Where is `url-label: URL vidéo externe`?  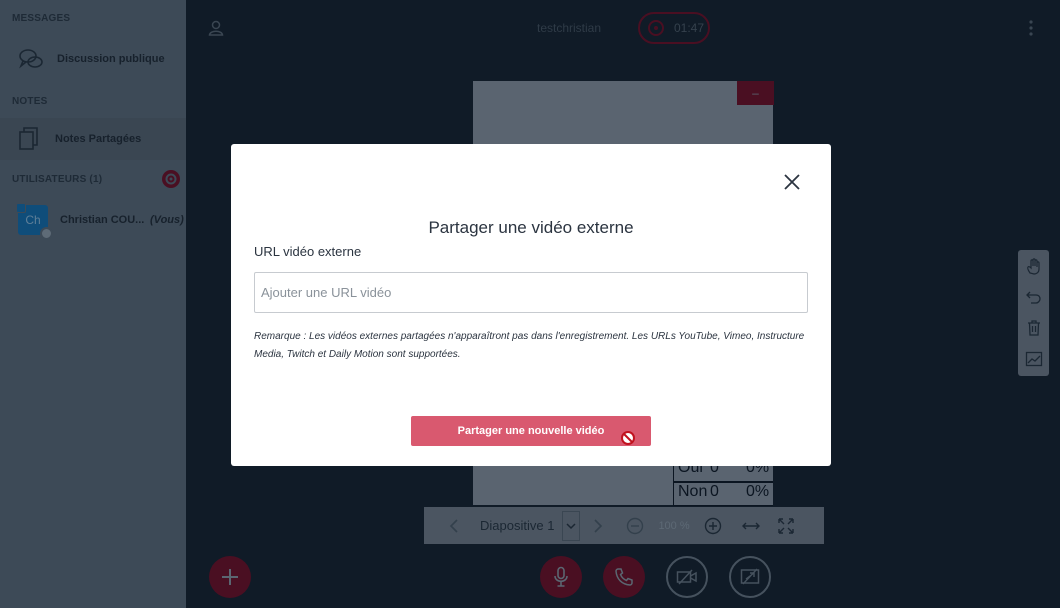 url-label: URL vidéo externe is located at coordinates (308, 251).